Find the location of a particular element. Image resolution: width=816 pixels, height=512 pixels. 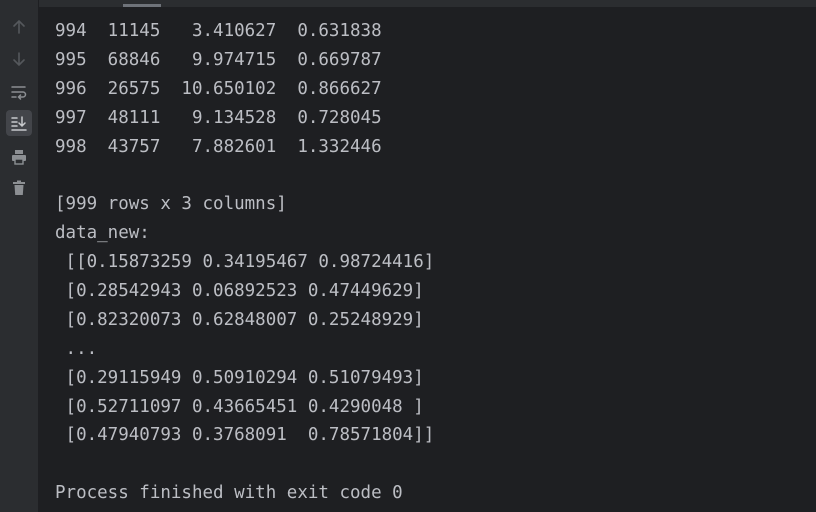

array-label: data_new: is located at coordinates (102, 233).